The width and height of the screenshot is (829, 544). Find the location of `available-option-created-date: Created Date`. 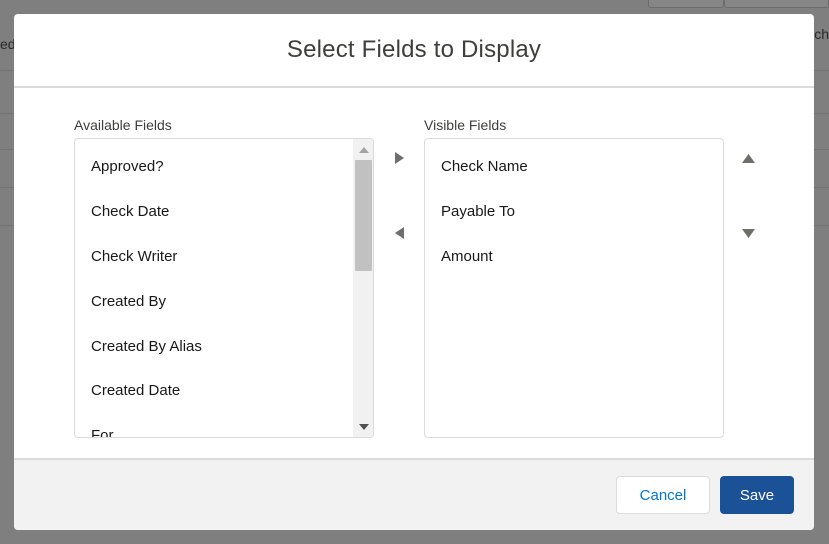

available-option-created-date: Created Date is located at coordinates (135, 390).